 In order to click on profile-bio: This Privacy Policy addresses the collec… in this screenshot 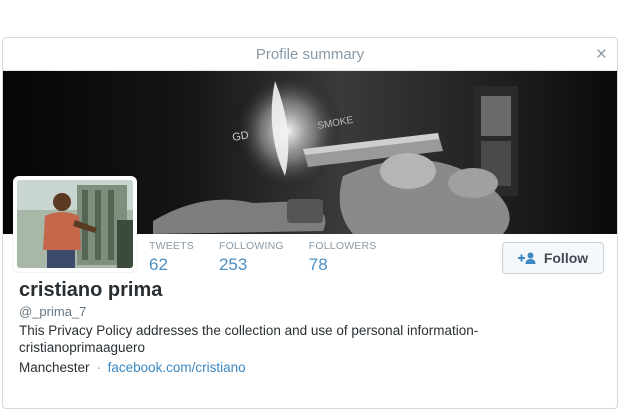, I will do `click(299, 339)`.